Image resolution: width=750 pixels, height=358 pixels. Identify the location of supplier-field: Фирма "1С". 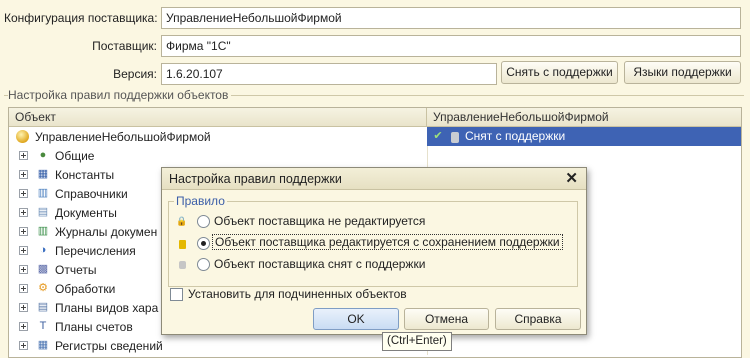
(451, 46).